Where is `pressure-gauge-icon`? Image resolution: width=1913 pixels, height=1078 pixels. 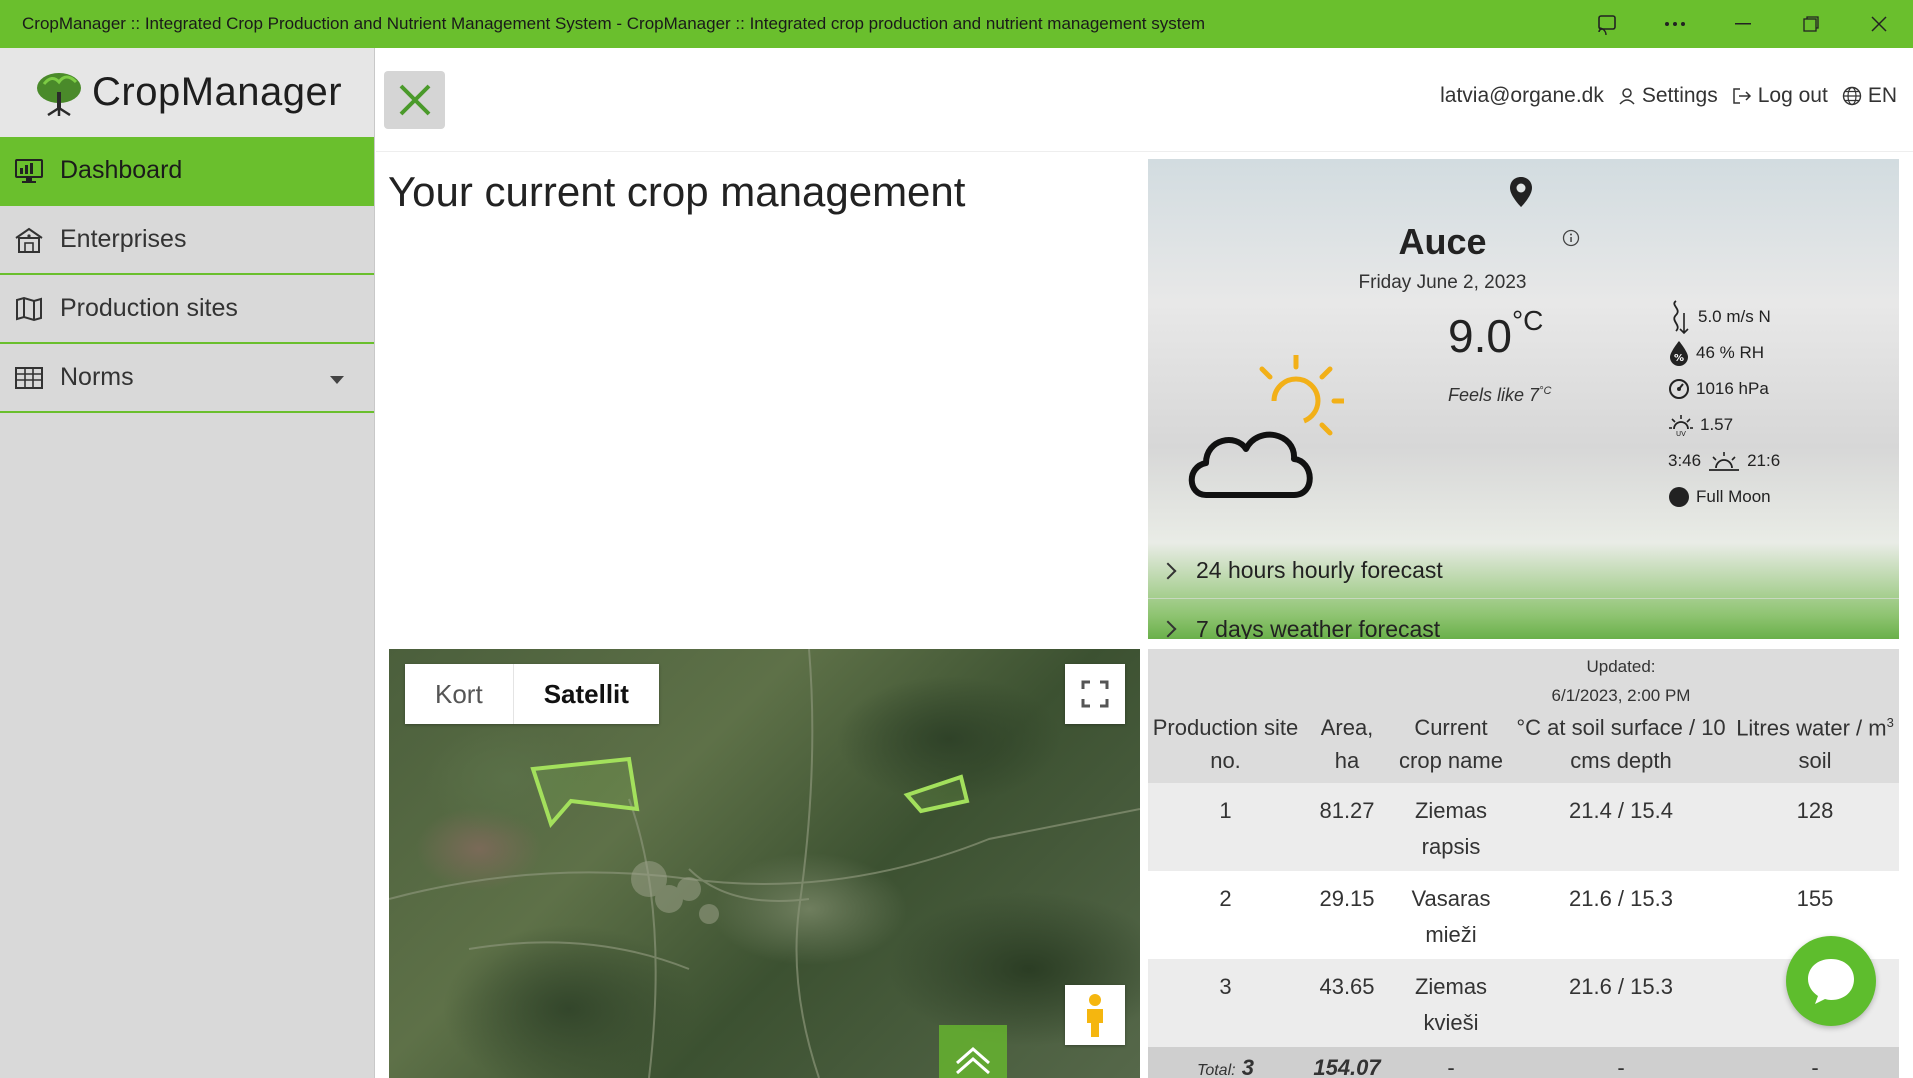 pressure-gauge-icon is located at coordinates (1679, 389).